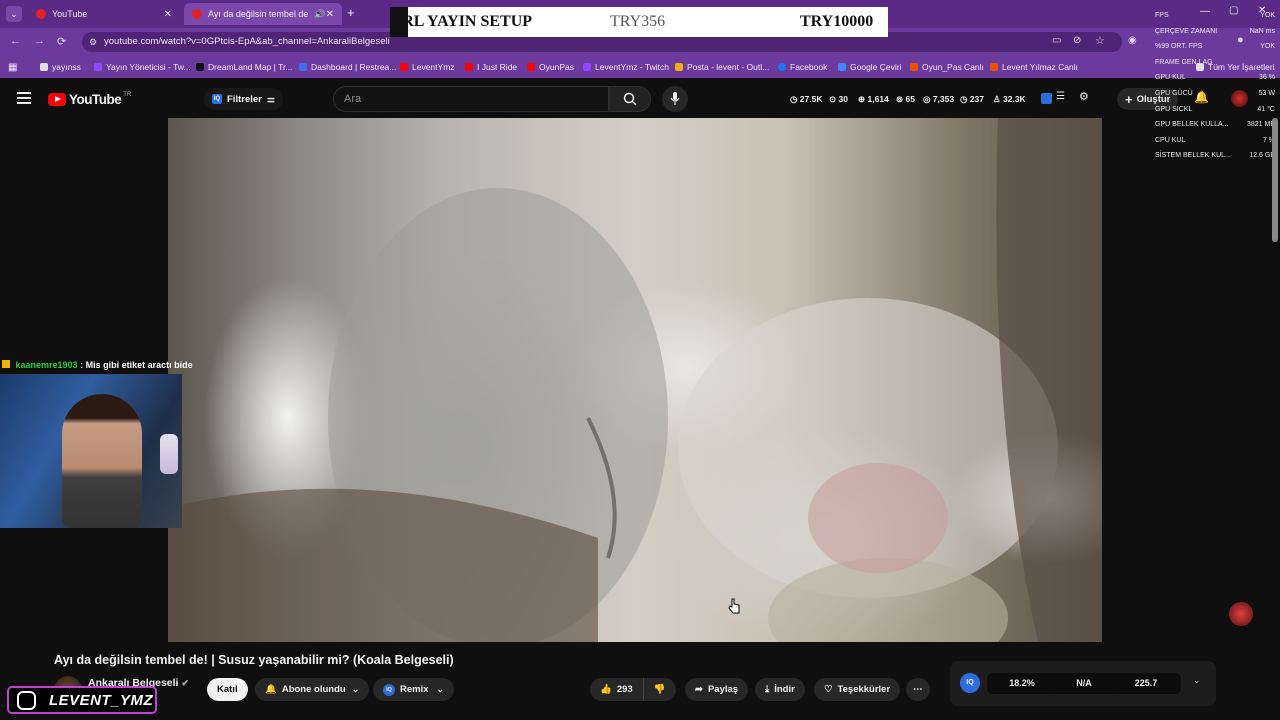  What do you see at coordinates (227, 689) in the screenshot?
I see `join-button: Katıl` at bounding box center [227, 689].